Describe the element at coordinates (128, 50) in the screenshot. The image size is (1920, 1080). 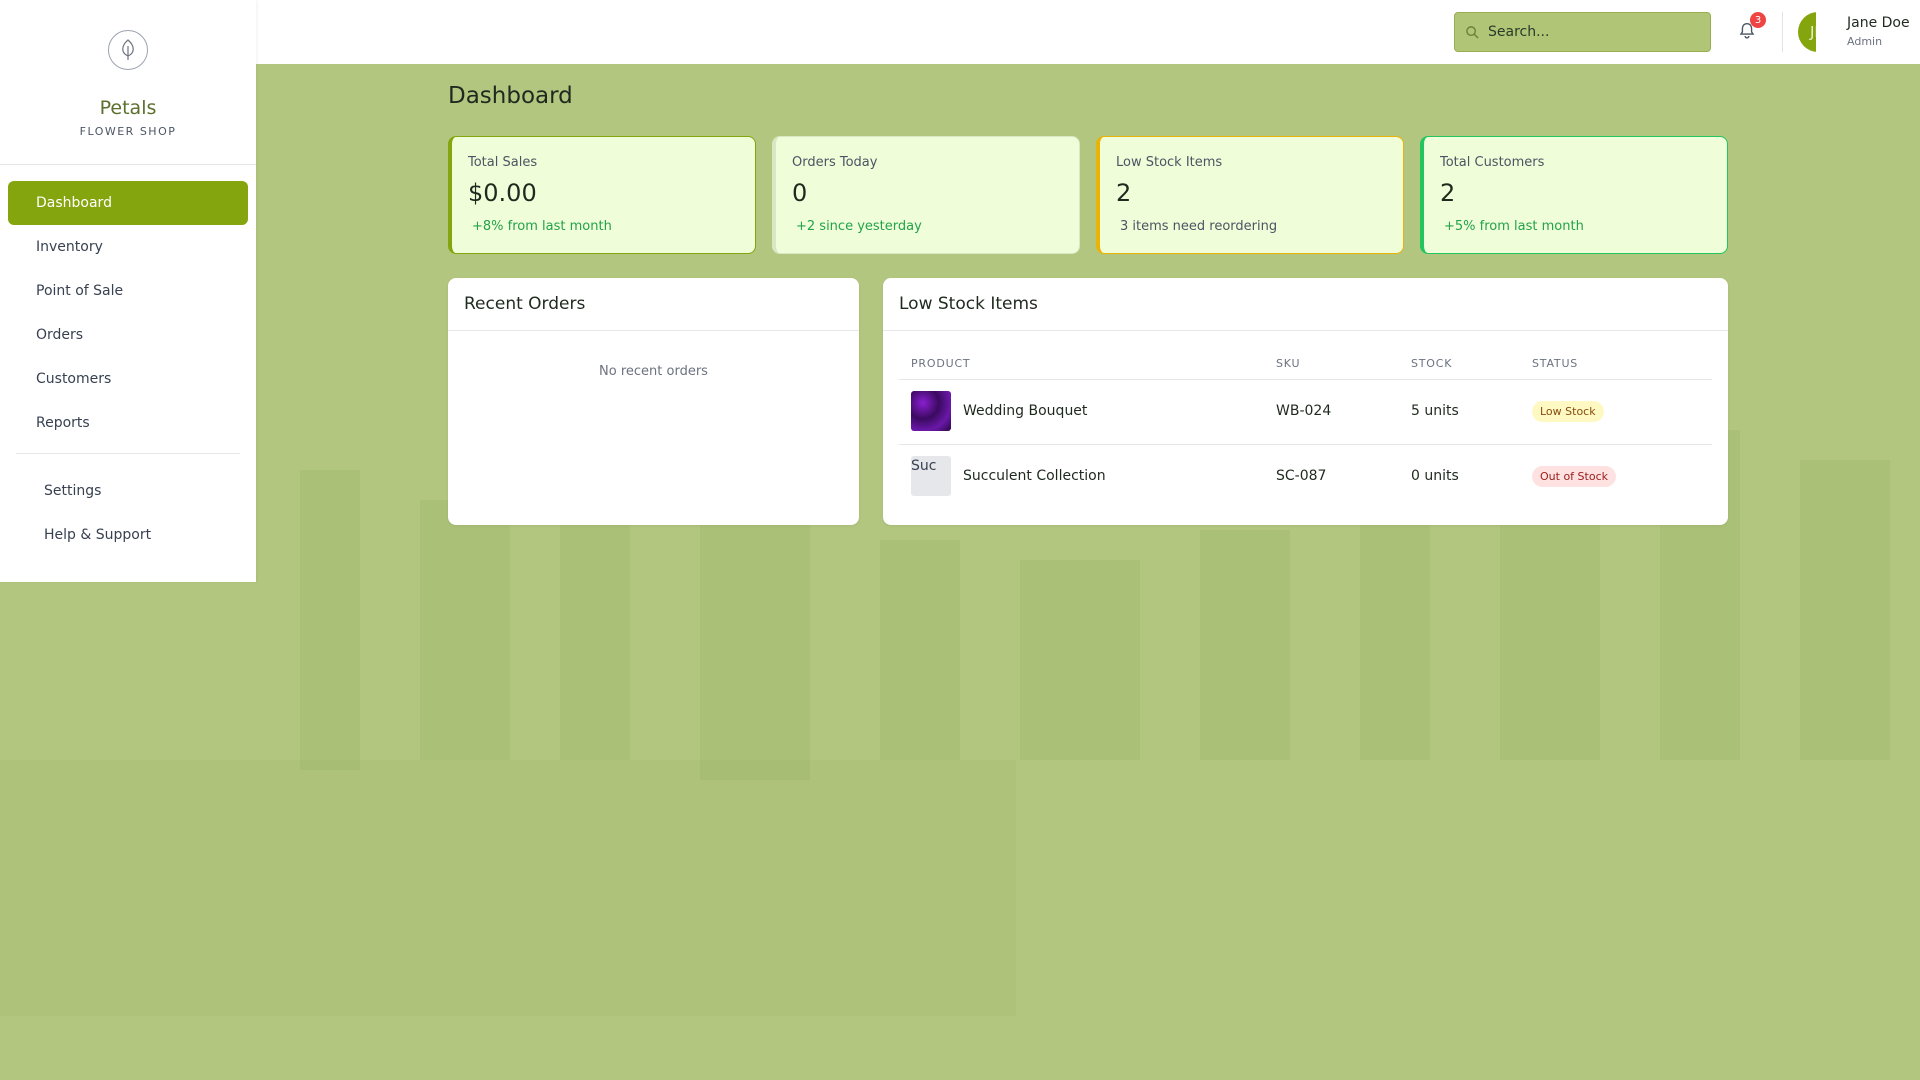
I see `flower-logo-icon` at that location.